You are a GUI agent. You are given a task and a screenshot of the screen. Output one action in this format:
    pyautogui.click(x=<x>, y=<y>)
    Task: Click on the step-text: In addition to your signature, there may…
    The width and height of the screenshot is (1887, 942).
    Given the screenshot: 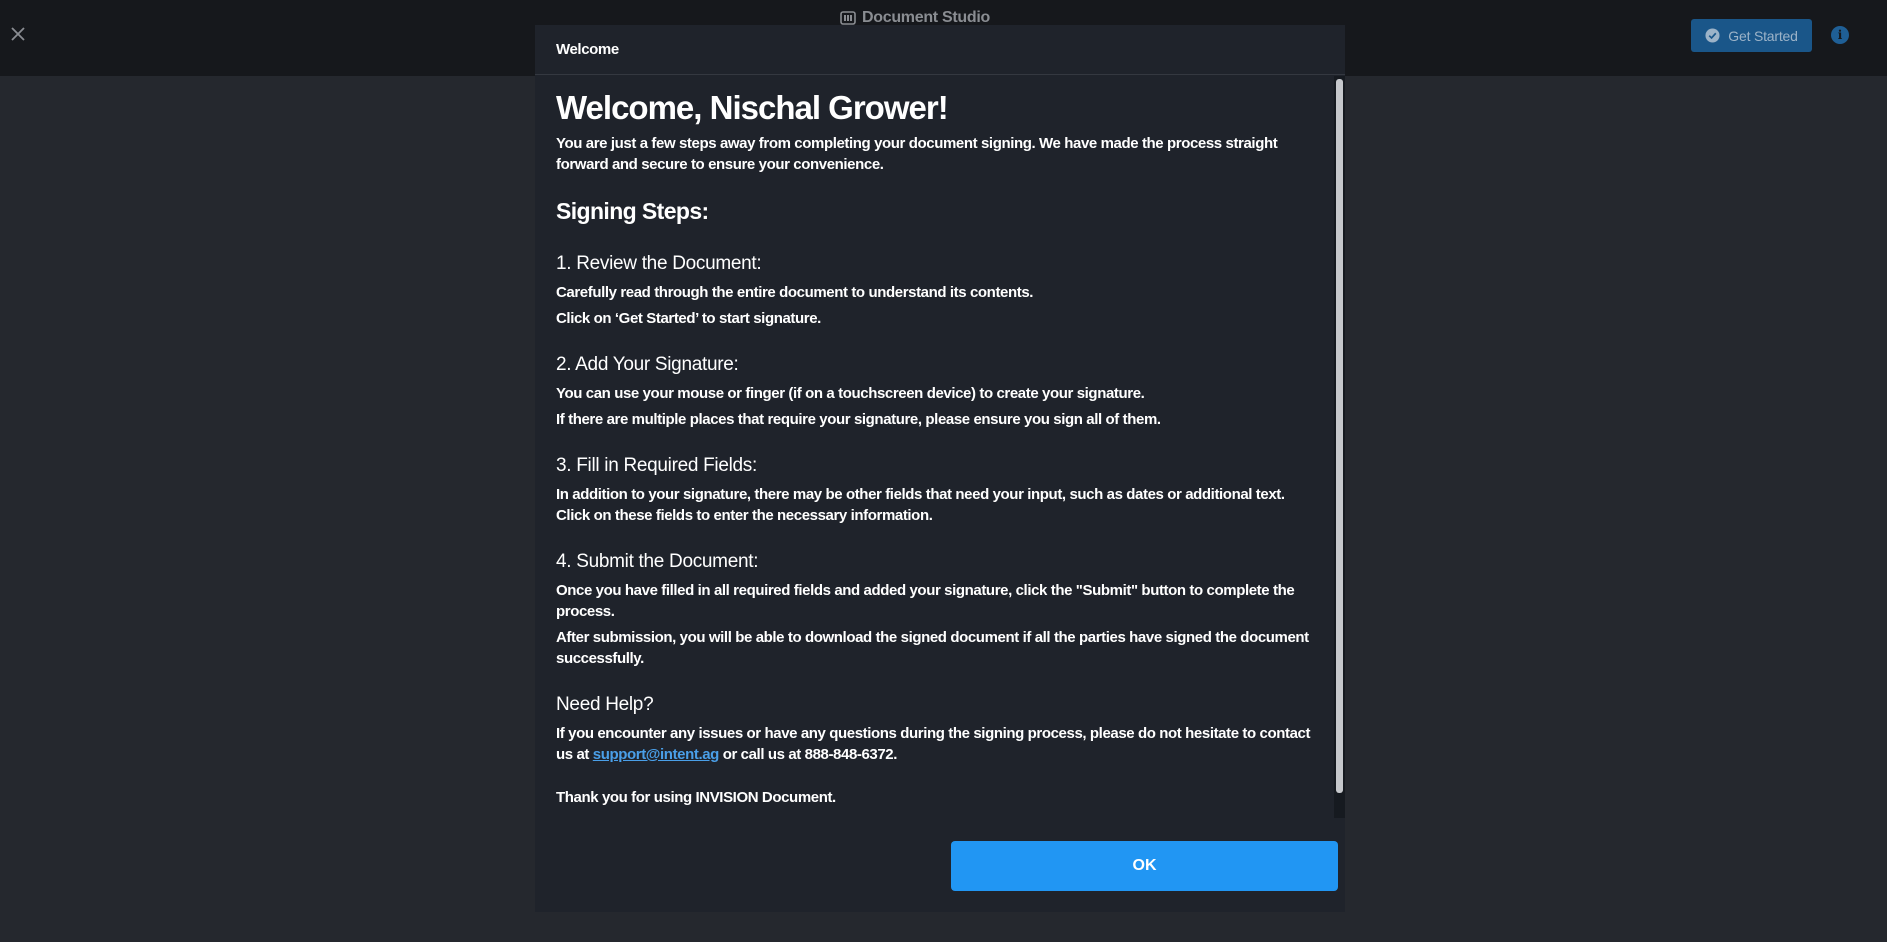 What is the action you would take?
    pyautogui.click(x=920, y=505)
    